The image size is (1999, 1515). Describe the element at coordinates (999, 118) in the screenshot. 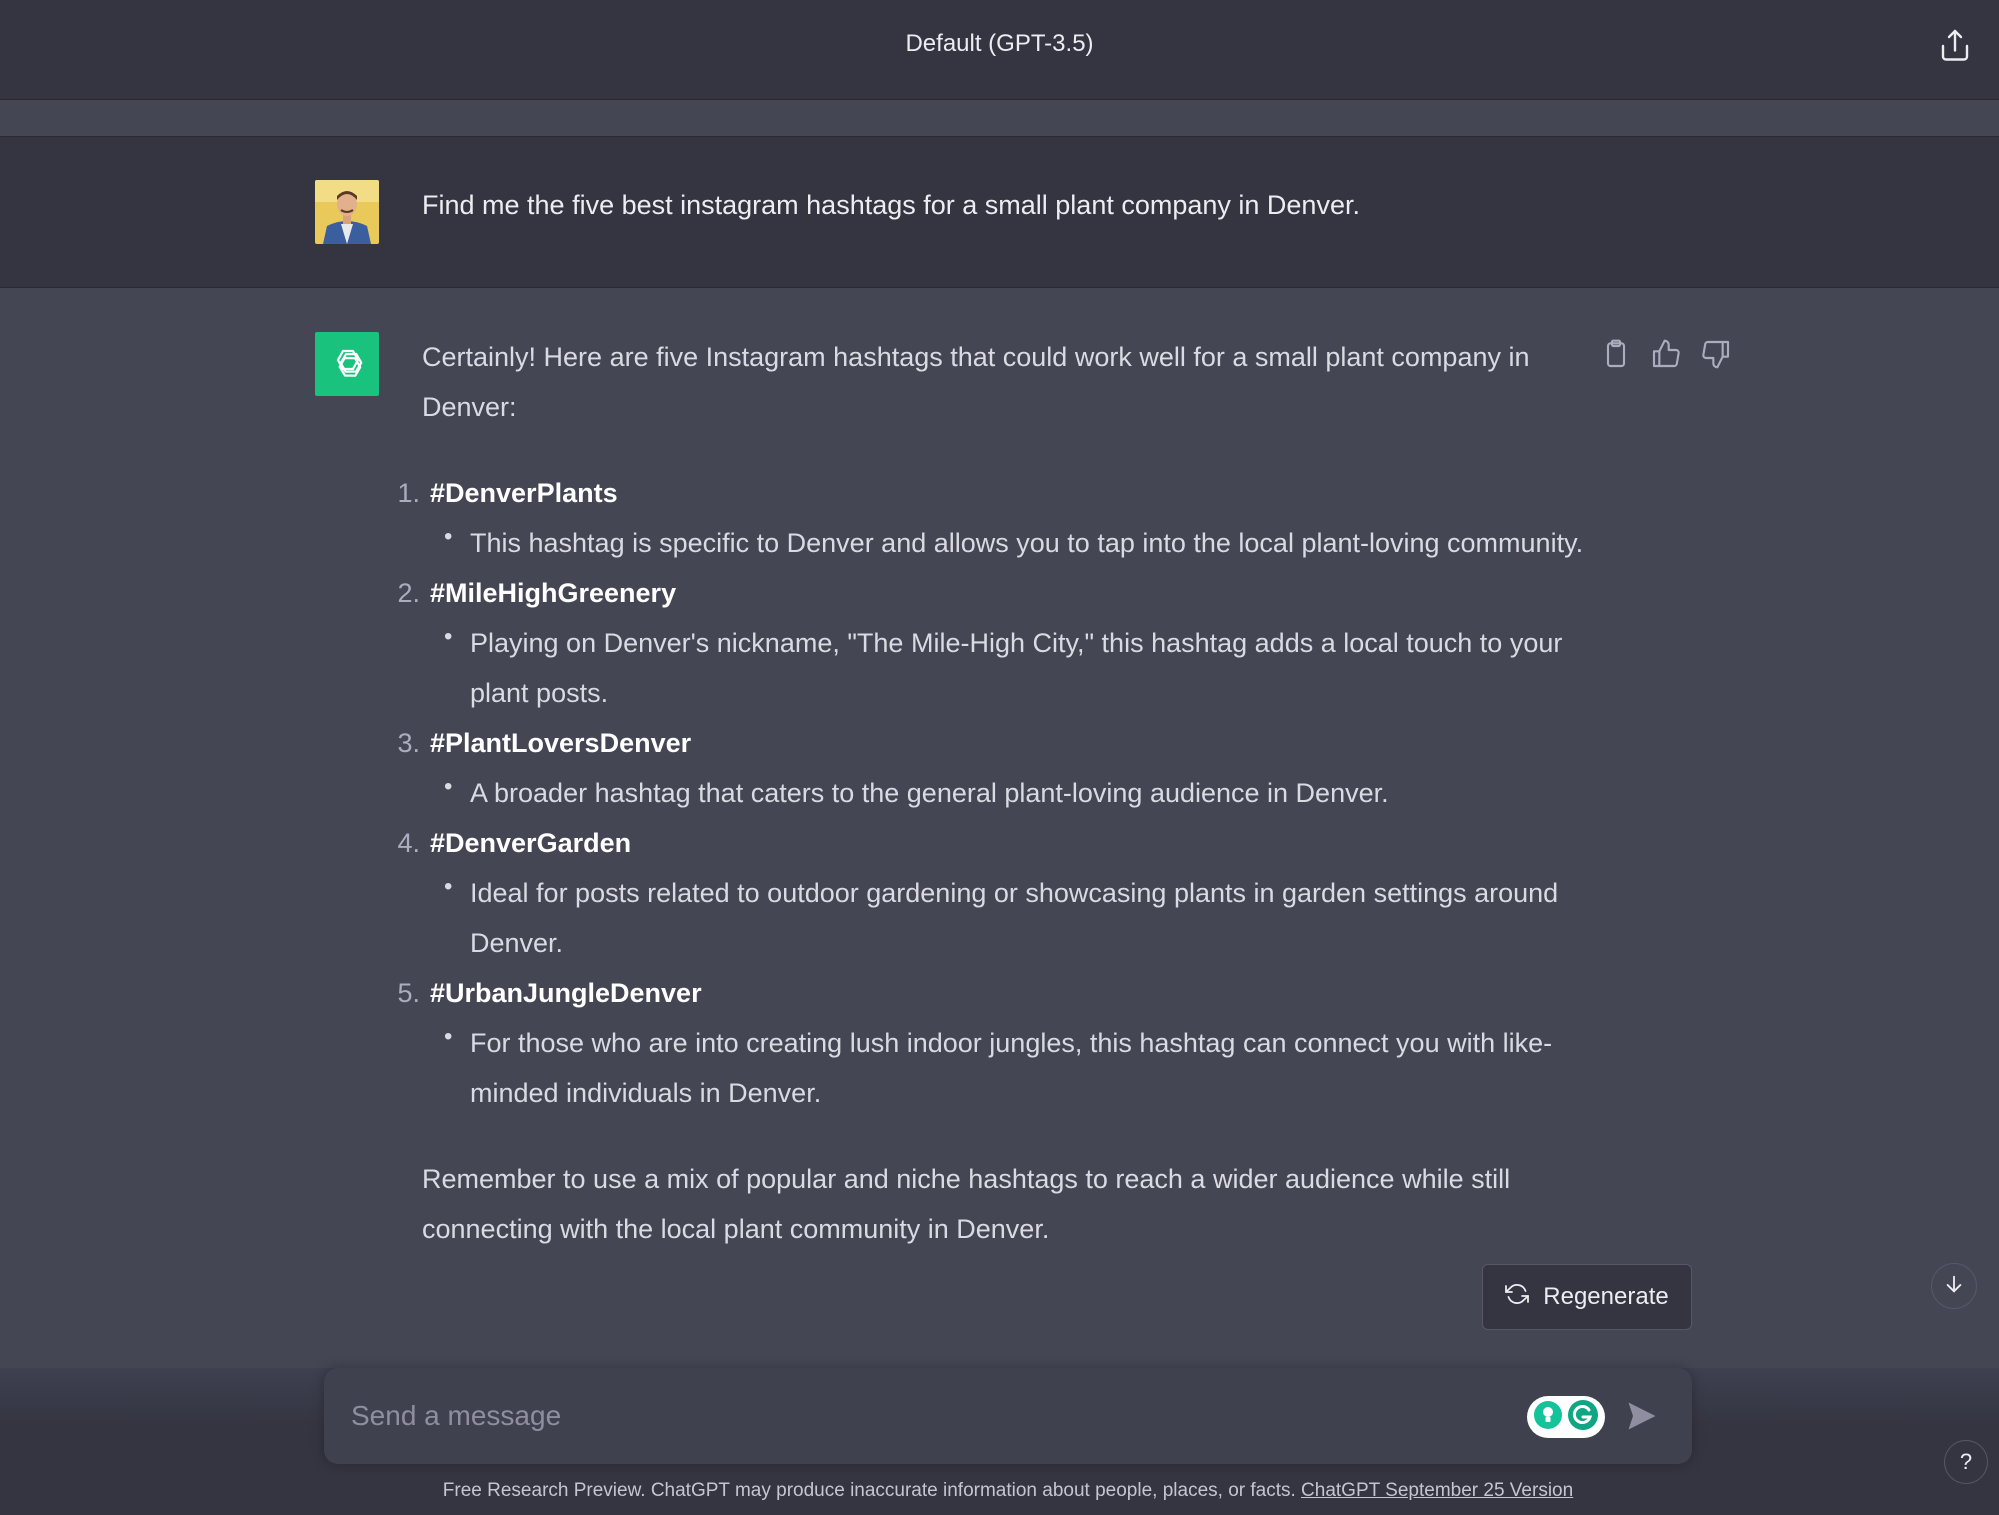

I see `conversation-spacer` at that location.